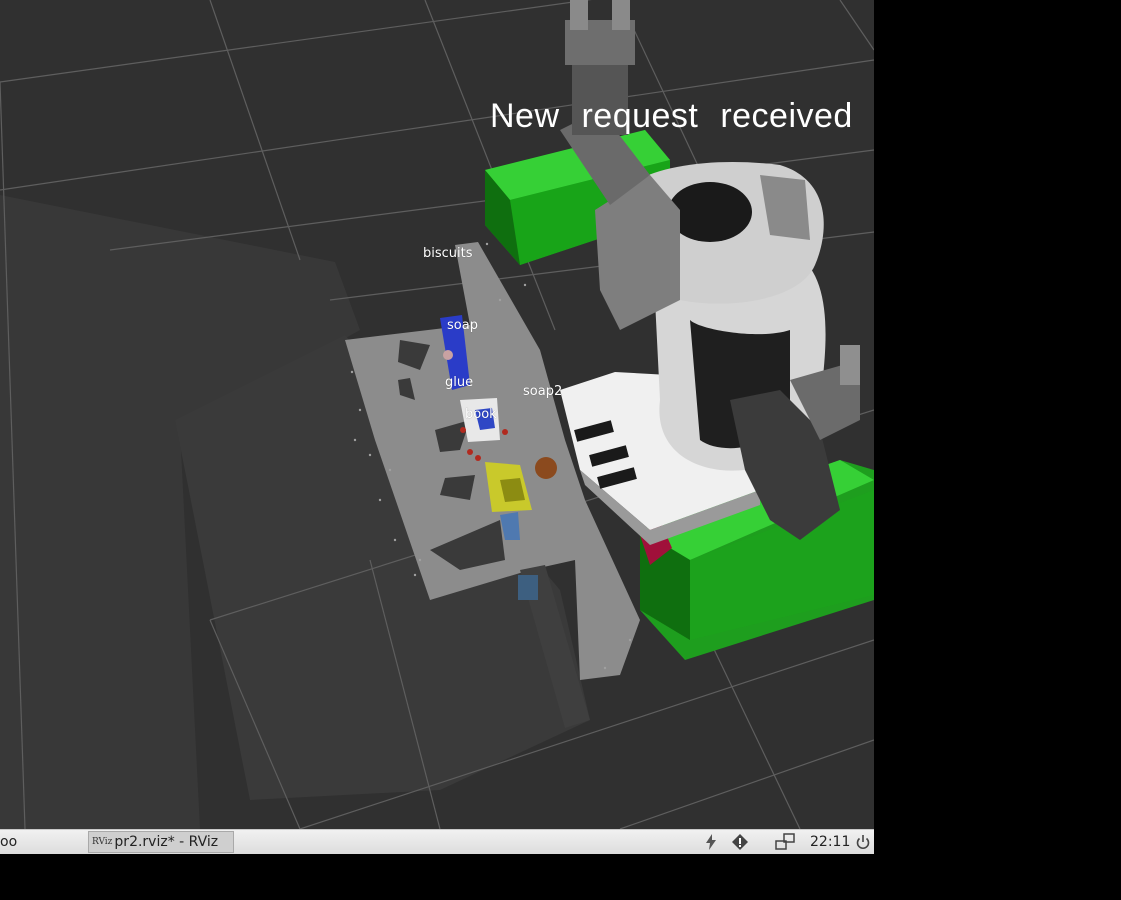  I want to click on network-icon, so click(785, 842).